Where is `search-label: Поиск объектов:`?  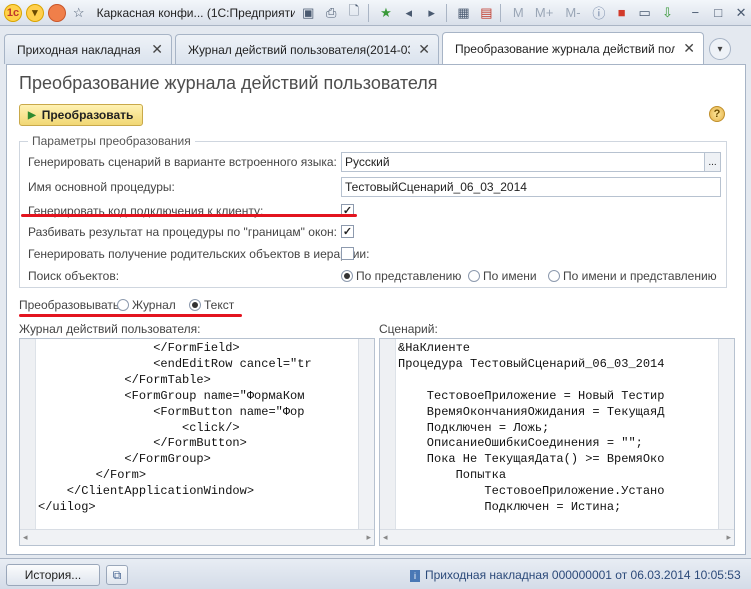
search-label: Поиск объектов: is located at coordinates (74, 276).